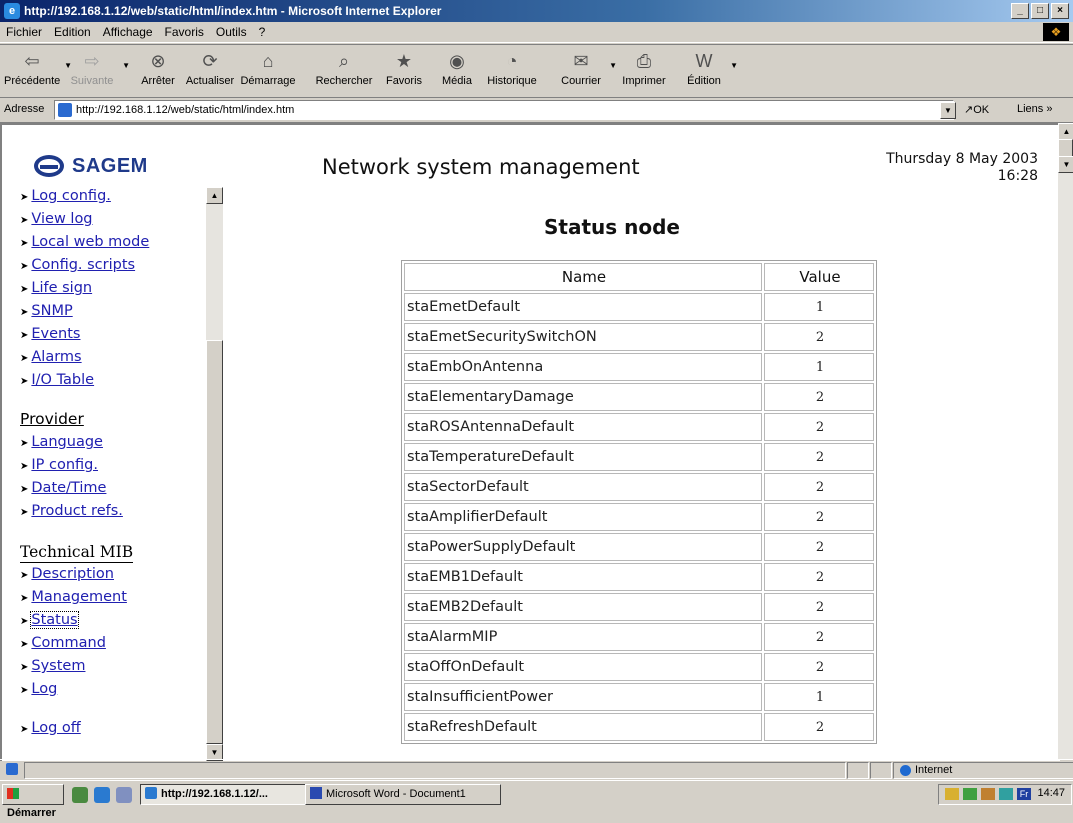  I want to click on nav-item-view-log: ➤ View log, so click(117, 219).